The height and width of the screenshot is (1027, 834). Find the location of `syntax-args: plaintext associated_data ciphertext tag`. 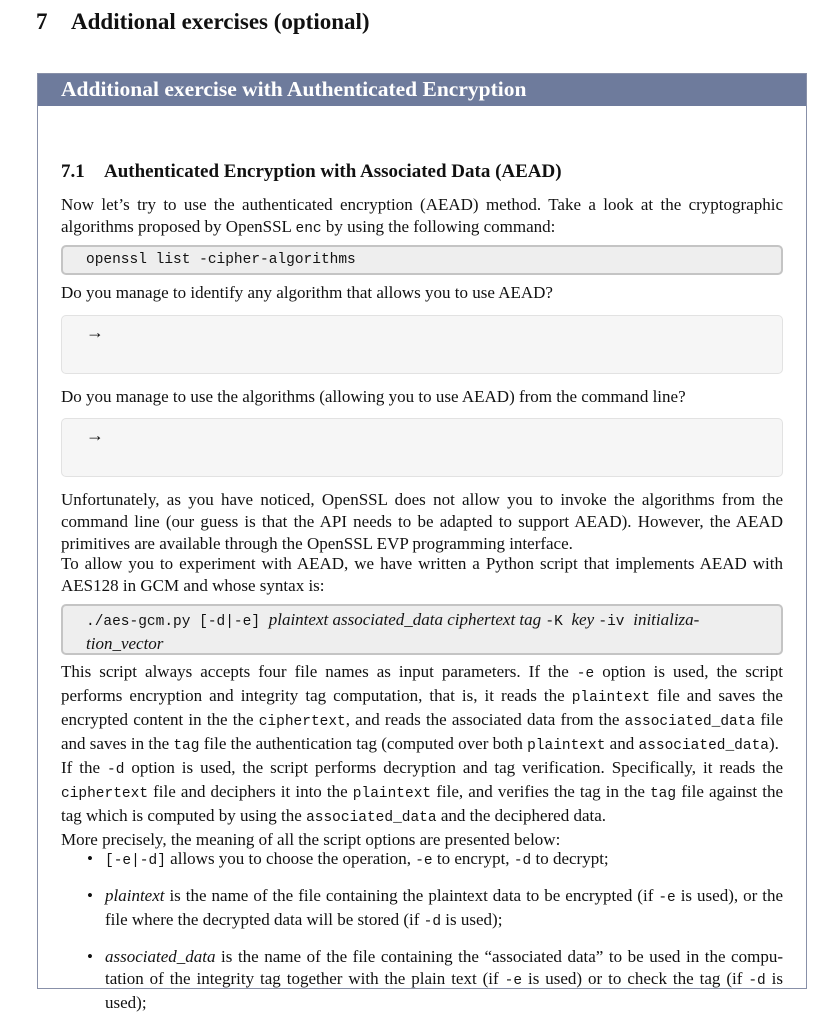

syntax-args: plaintext associated_data ciphertext tag is located at coordinates (407, 619).